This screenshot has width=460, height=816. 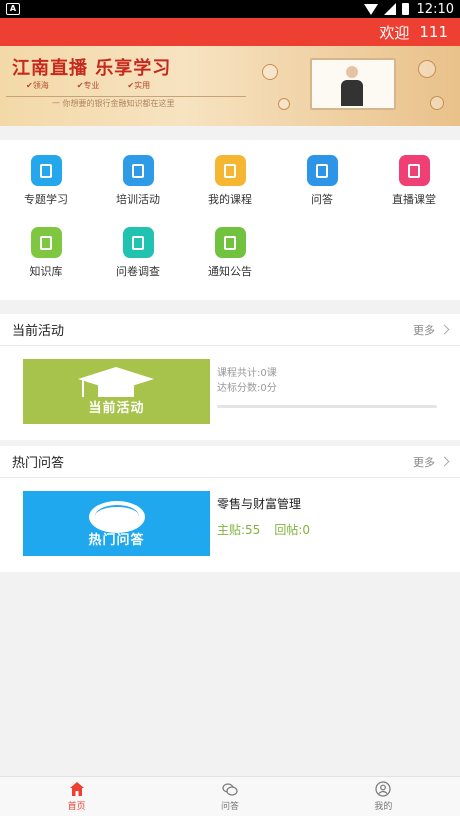 What do you see at coordinates (37, 85) in the screenshot?
I see `banner-tag: ✔领海` at bounding box center [37, 85].